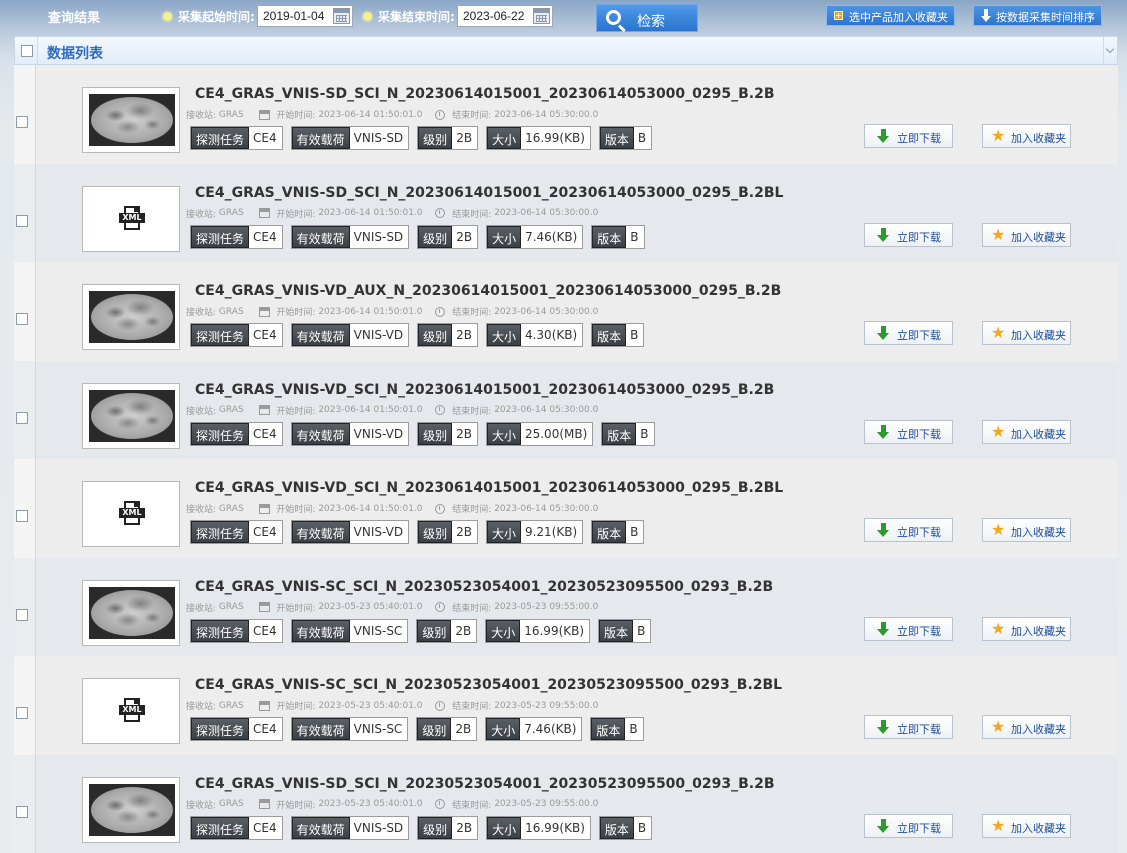 This screenshot has width=1127, height=853. Describe the element at coordinates (378, 138) in the screenshot. I see `tag-value: VNIS-SD` at that location.